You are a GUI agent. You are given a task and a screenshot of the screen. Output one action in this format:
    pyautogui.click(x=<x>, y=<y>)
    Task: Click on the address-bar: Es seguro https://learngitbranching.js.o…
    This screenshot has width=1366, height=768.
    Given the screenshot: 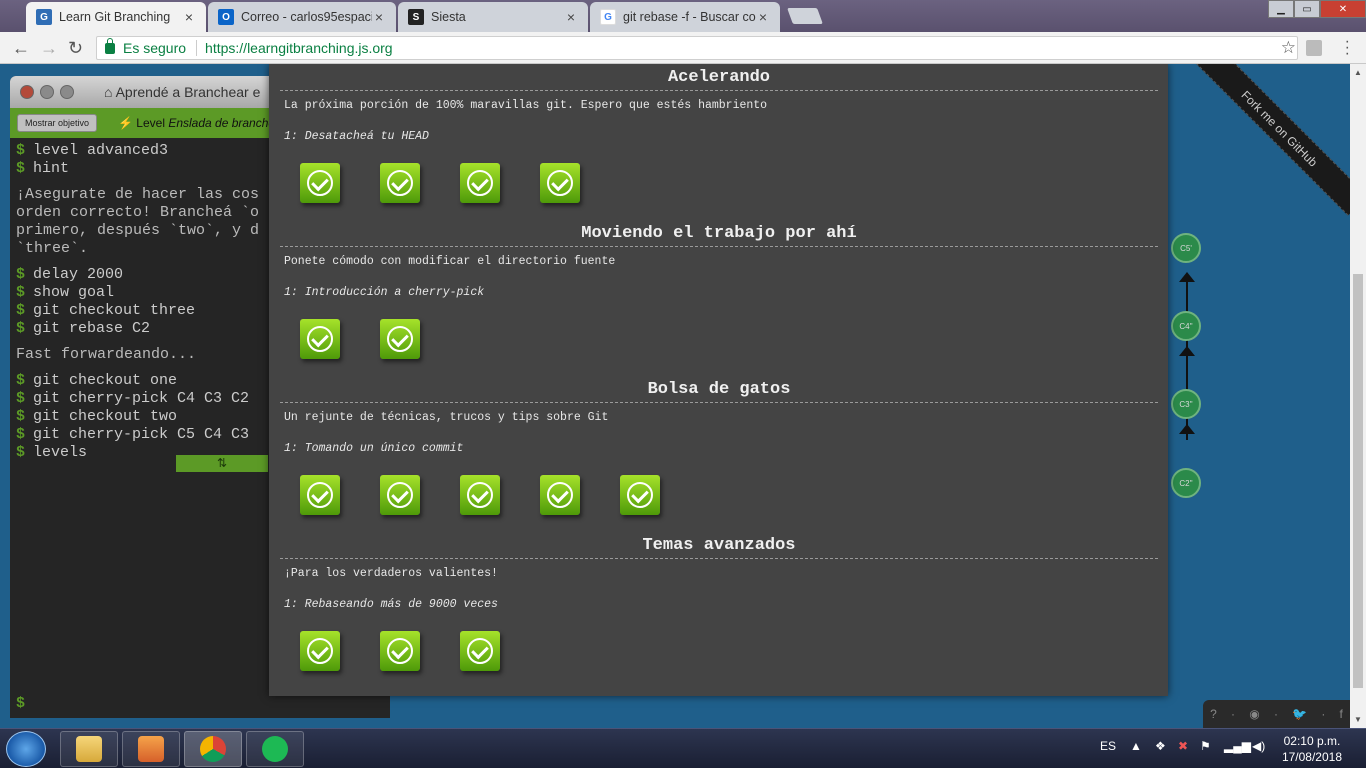 What is the action you would take?
    pyautogui.click(x=697, y=48)
    